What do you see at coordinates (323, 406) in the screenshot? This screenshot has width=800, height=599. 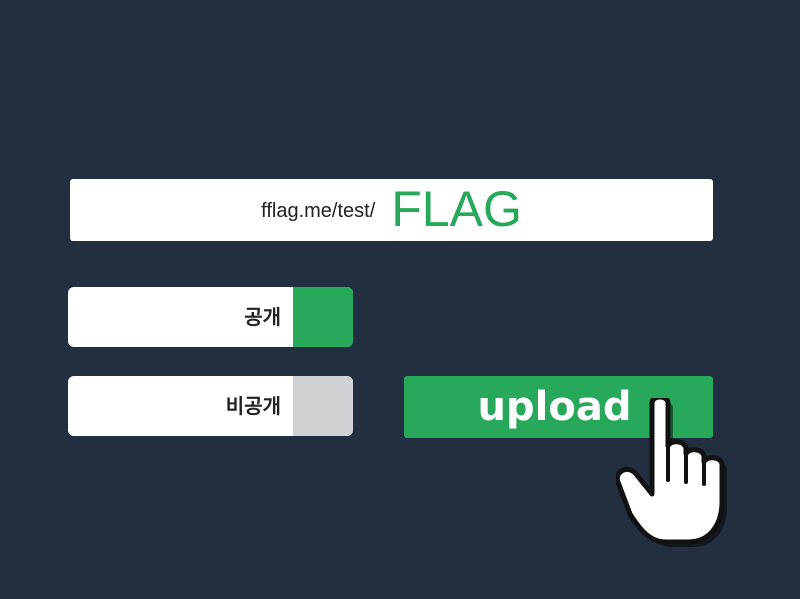 I see `private-toggle-indicator` at bounding box center [323, 406].